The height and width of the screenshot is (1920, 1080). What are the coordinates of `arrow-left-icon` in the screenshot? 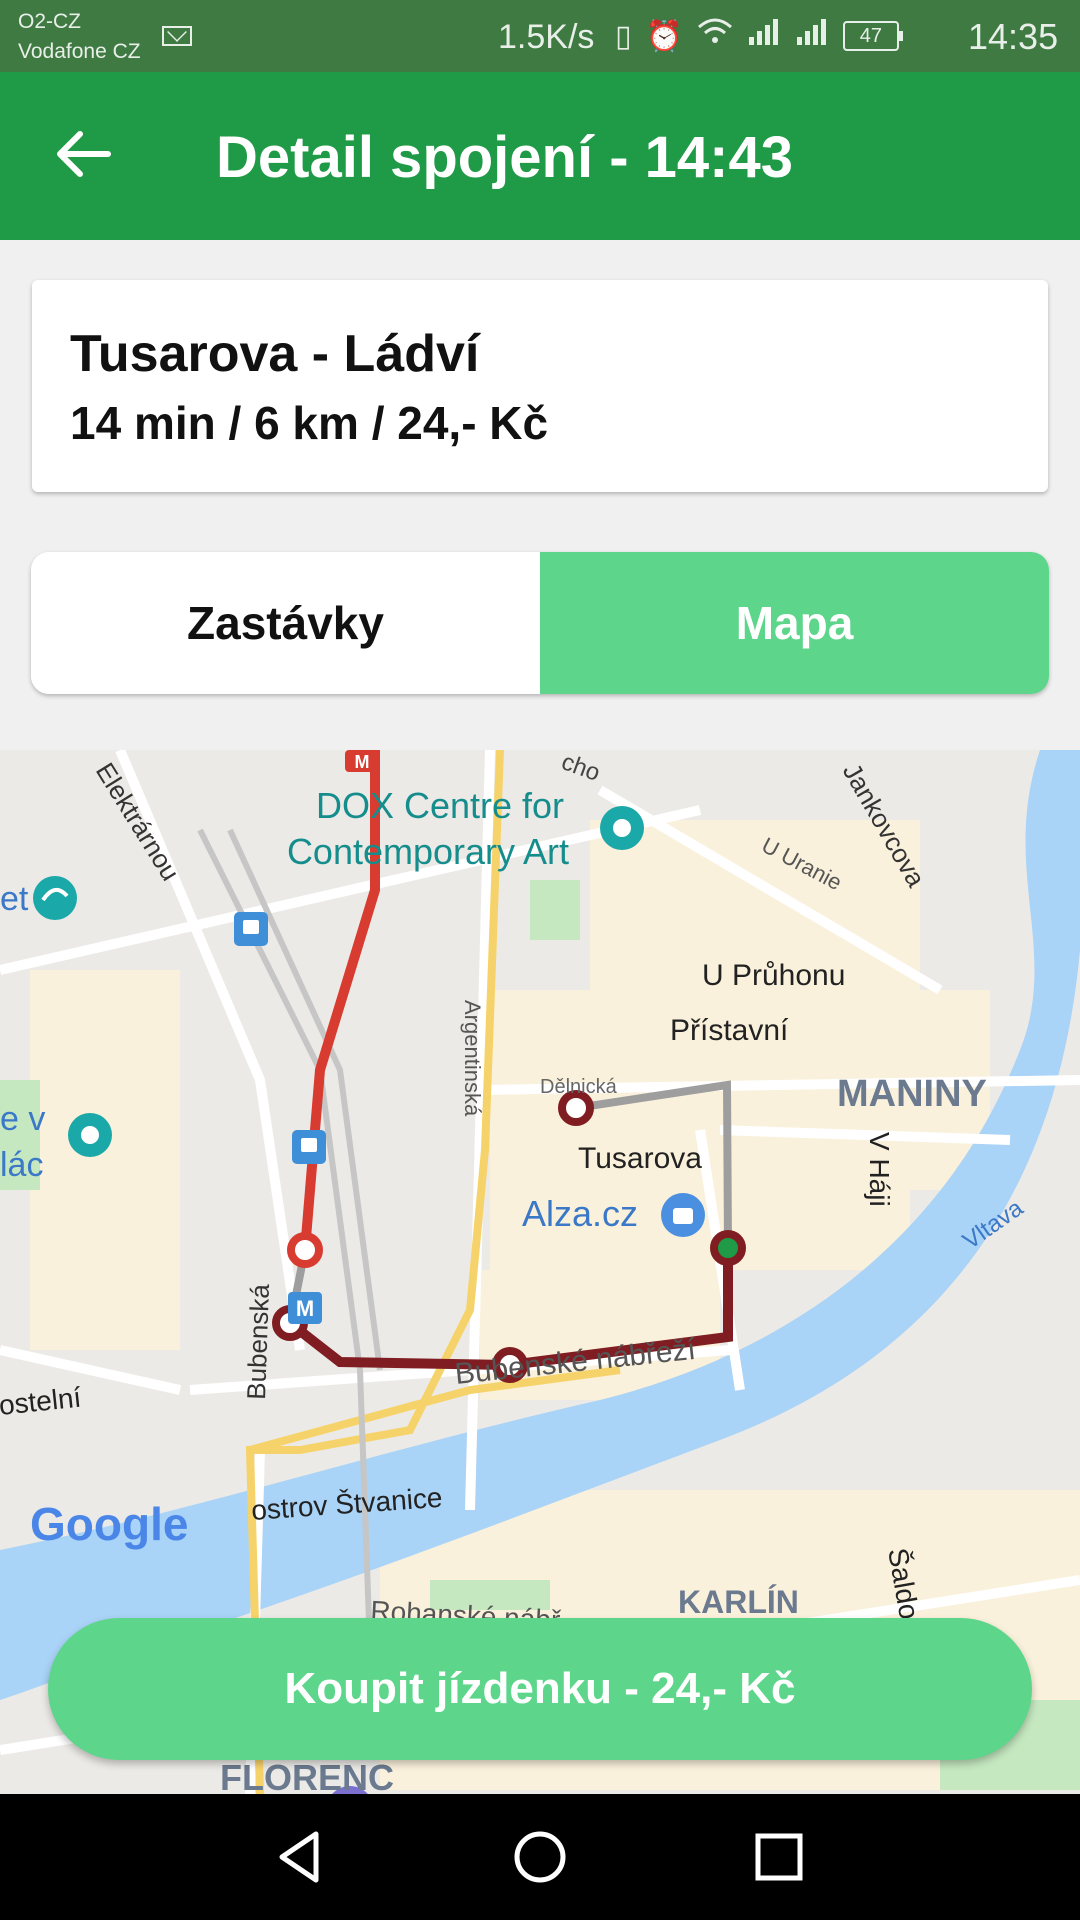 It's located at (84, 156).